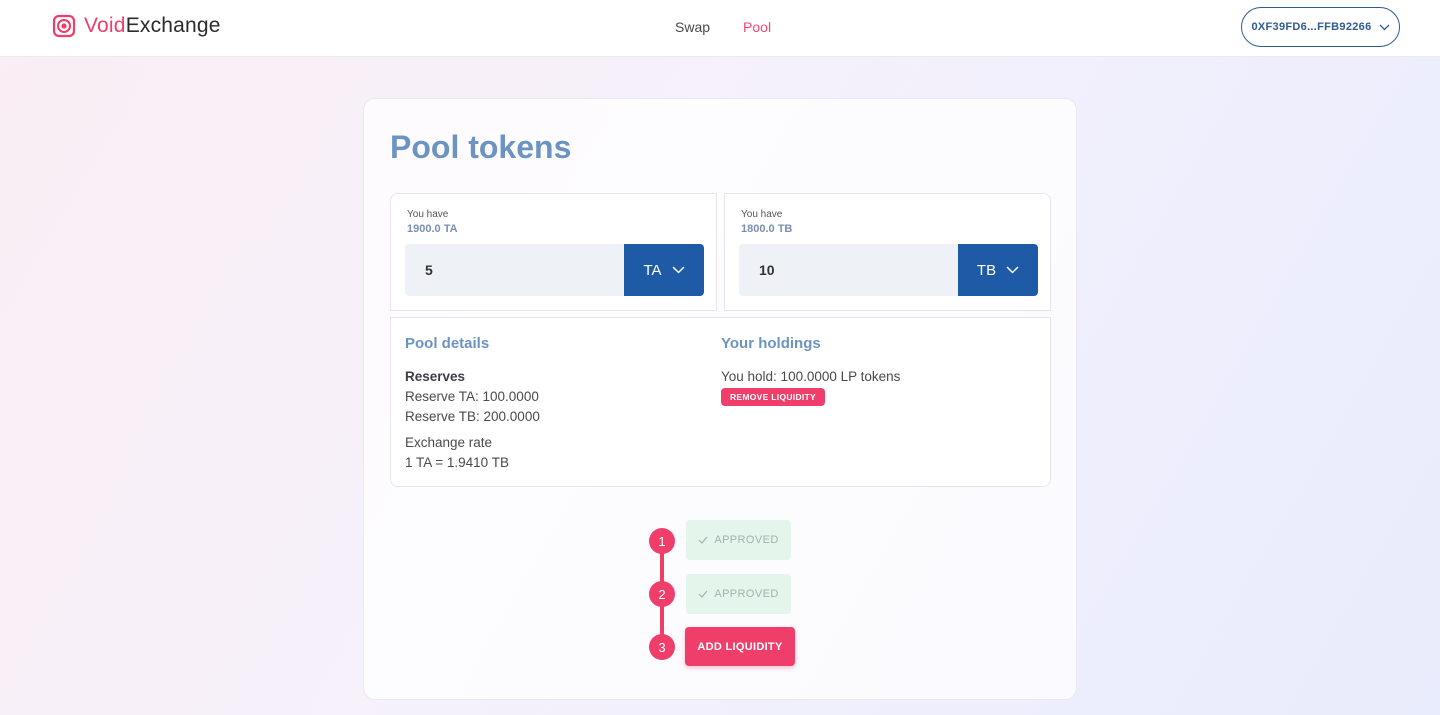 The width and height of the screenshot is (1440, 715). What do you see at coordinates (740, 646) in the screenshot?
I see `add-liquidity-button: ADD LIQUIDITY` at bounding box center [740, 646].